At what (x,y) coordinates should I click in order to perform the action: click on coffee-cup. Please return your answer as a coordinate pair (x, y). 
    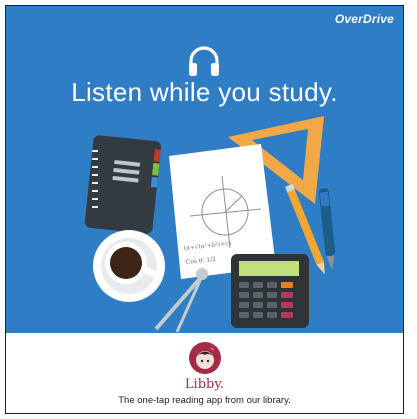
    Looking at the image, I should click on (129, 266).